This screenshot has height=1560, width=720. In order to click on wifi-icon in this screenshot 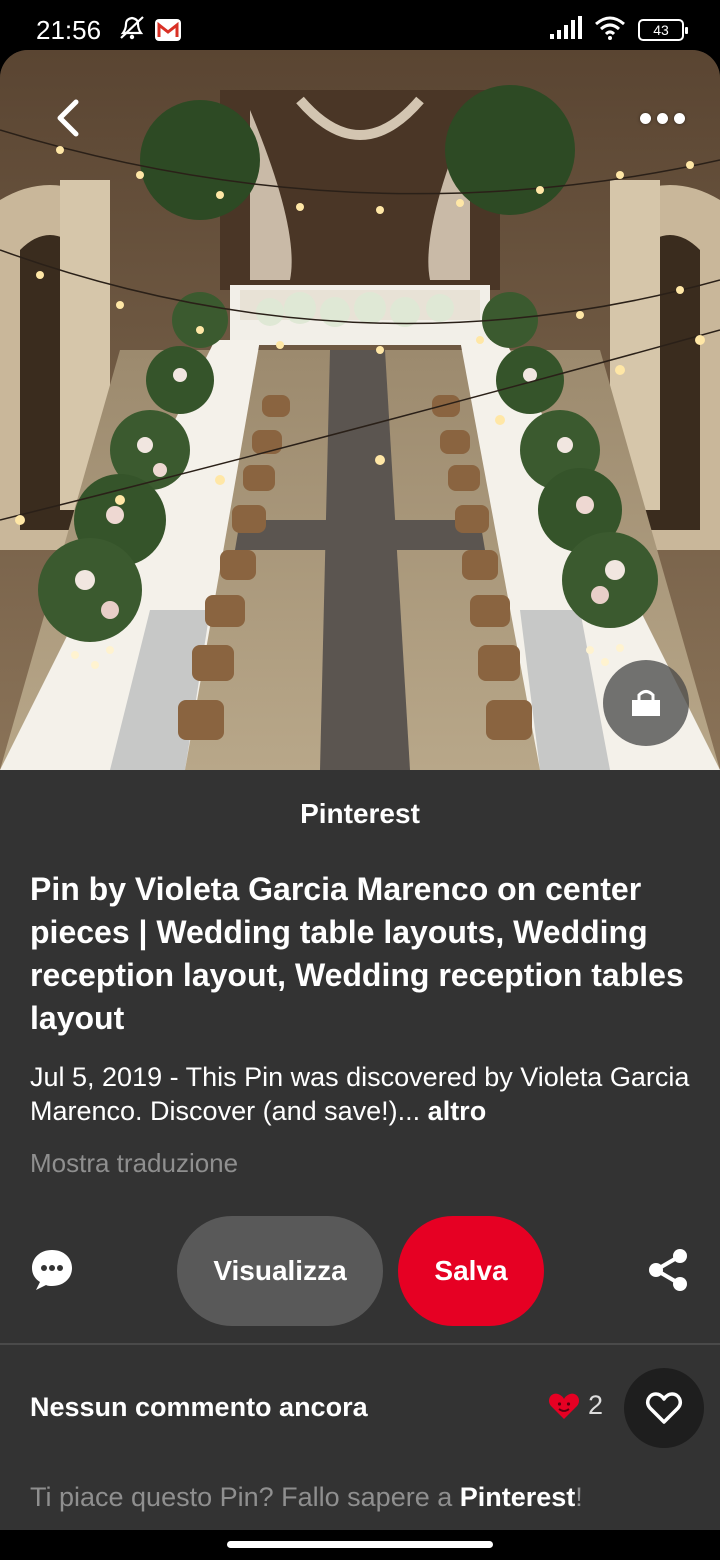, I will do `click(610, 30)`.